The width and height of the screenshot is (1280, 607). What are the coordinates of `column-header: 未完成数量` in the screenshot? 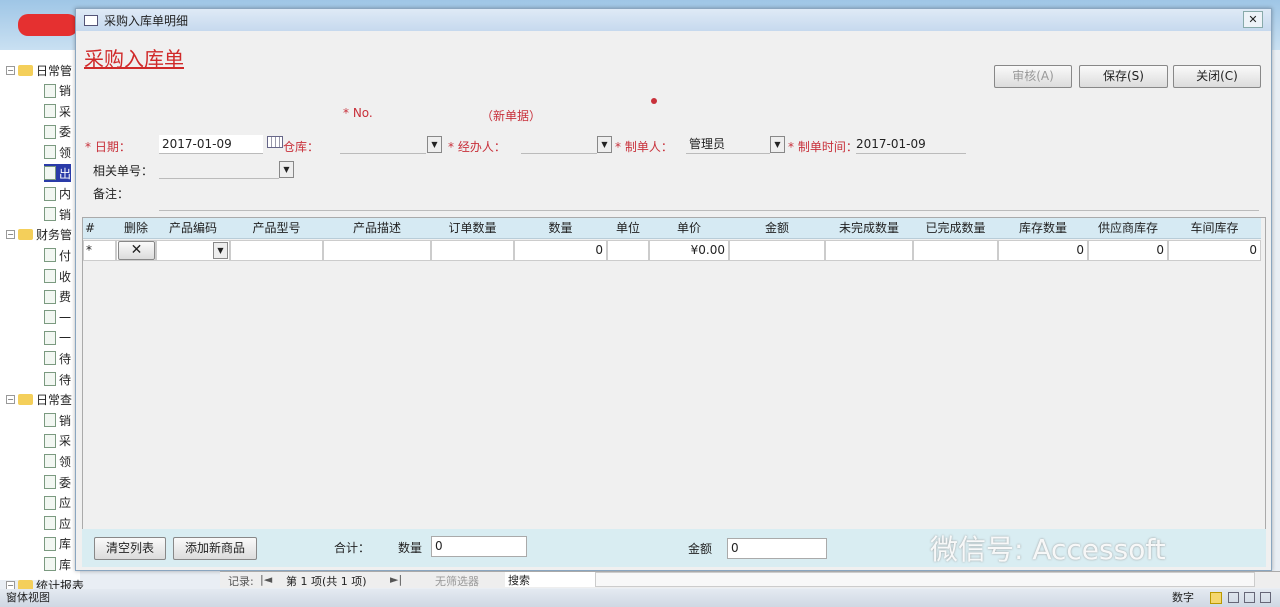 It's located at (869, 228).